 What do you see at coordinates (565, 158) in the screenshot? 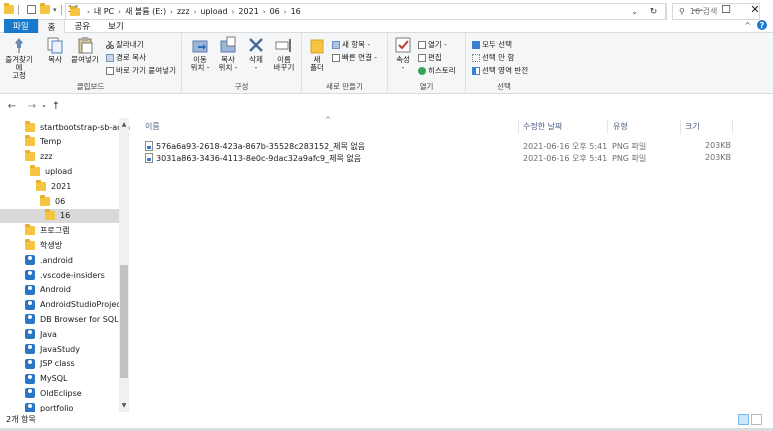
I see `file-modified: 2021-06-16 오후 5:41` at bounding box center [565, 158].